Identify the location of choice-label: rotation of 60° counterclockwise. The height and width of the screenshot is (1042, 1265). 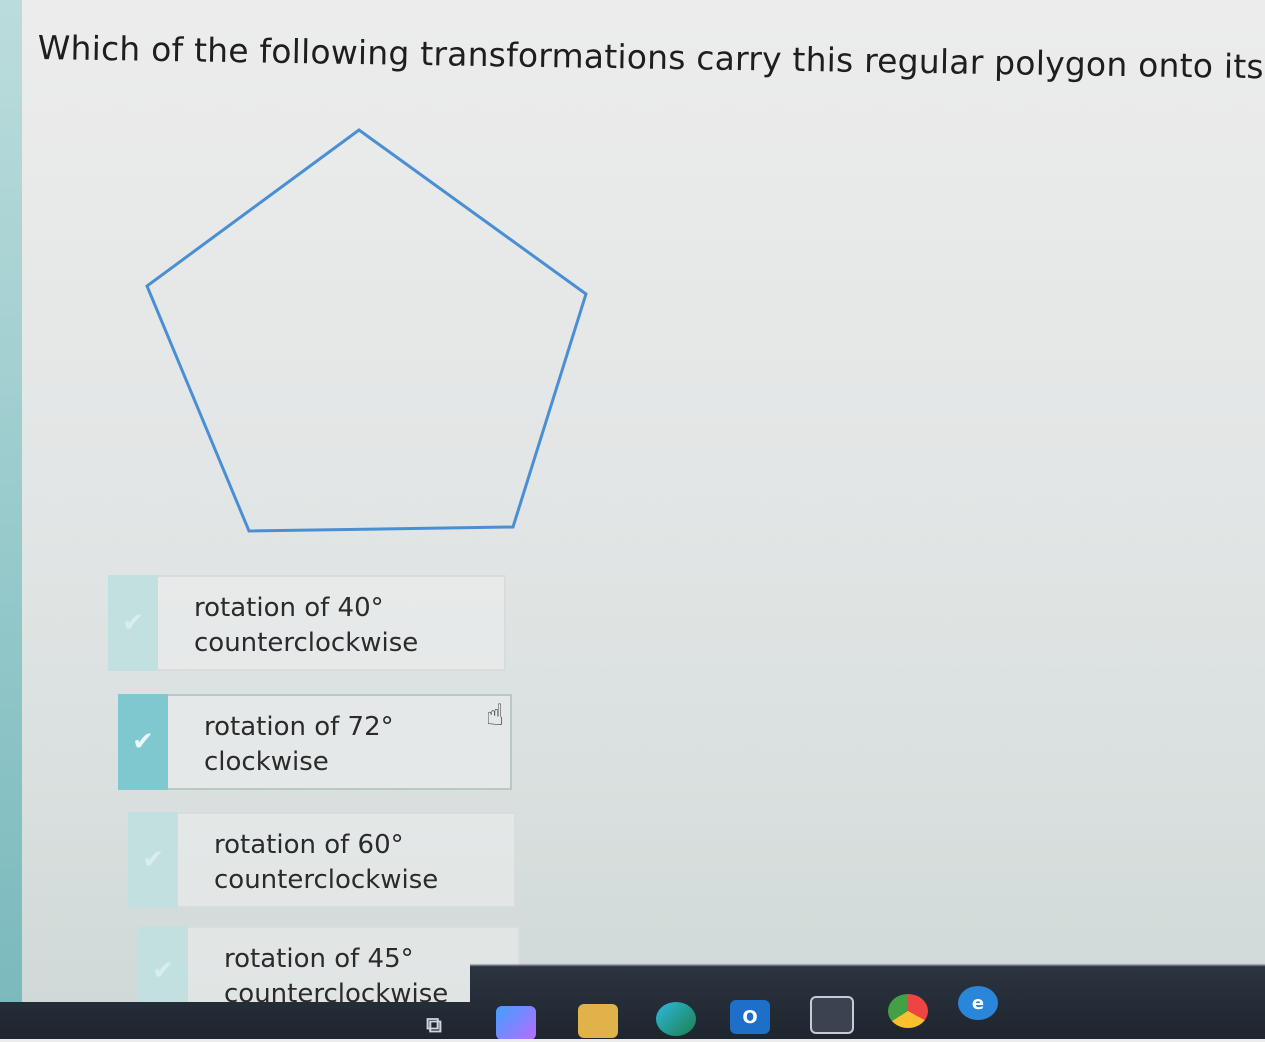
(326, 862).